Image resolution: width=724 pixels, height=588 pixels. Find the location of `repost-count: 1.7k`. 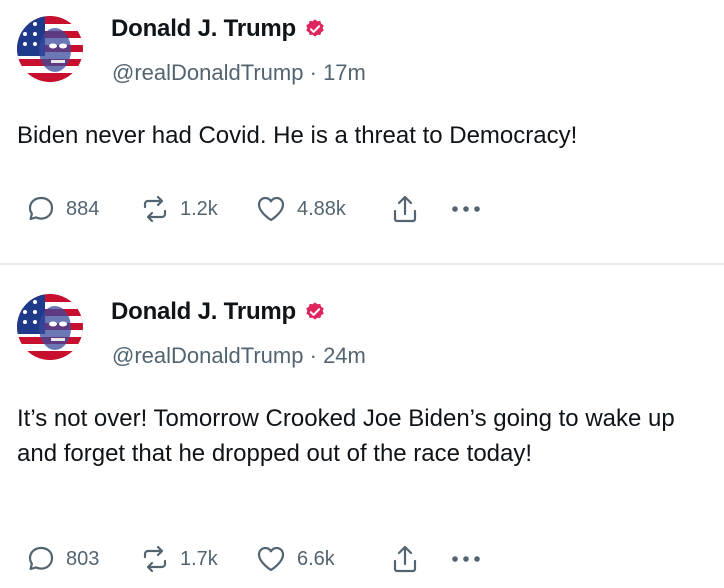

repost-count: 1.7k is located at coordinates (199, 558).